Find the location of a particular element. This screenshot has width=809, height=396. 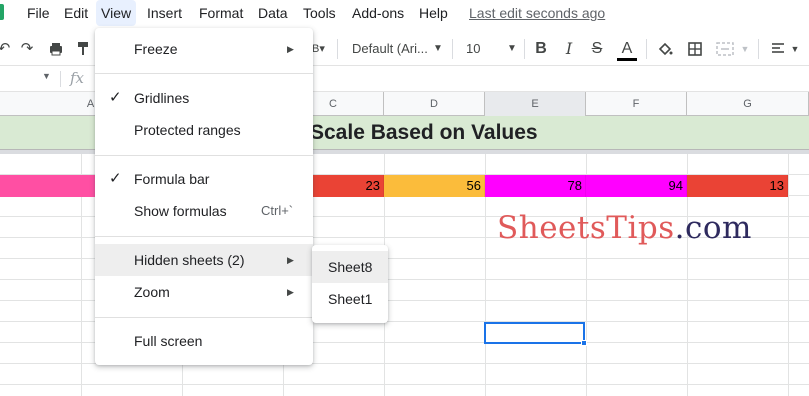

view-menu-item-protected-ranges: Protected ranges is located at coordinates (204, 130).